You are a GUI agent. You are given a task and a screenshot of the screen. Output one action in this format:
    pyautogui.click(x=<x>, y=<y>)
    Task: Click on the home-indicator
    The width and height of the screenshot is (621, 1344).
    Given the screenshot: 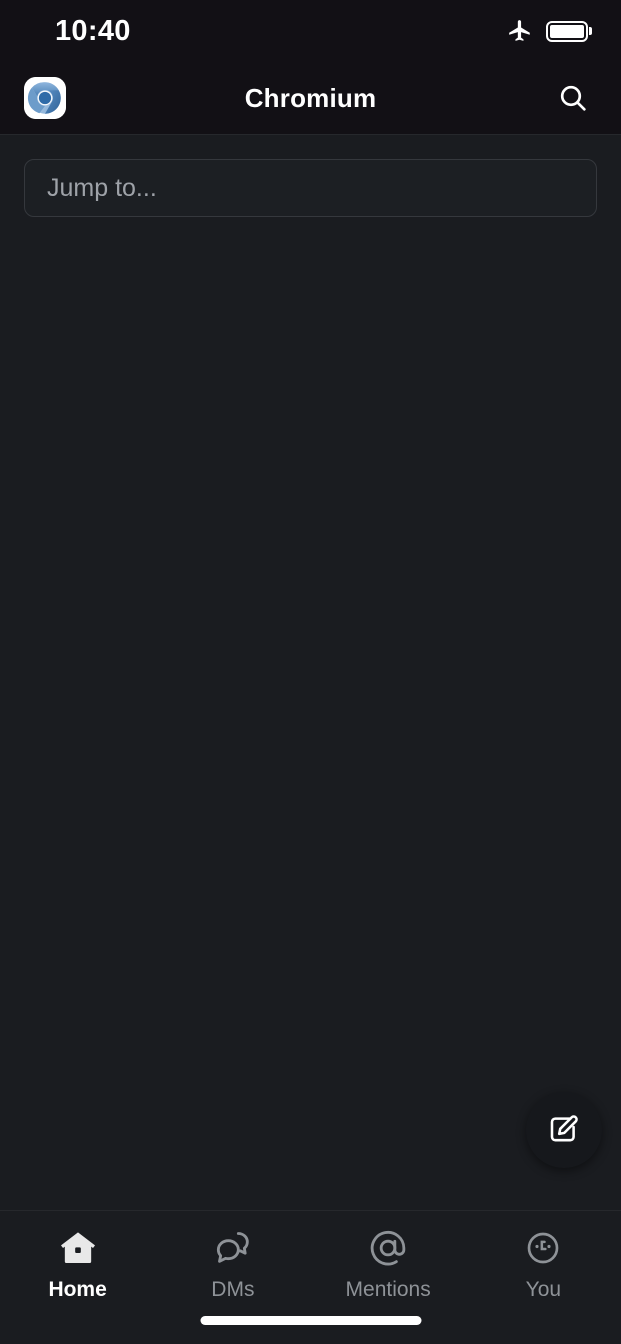 What is the action you would take?
    pyautogui.click(x=310, y=1320)
    